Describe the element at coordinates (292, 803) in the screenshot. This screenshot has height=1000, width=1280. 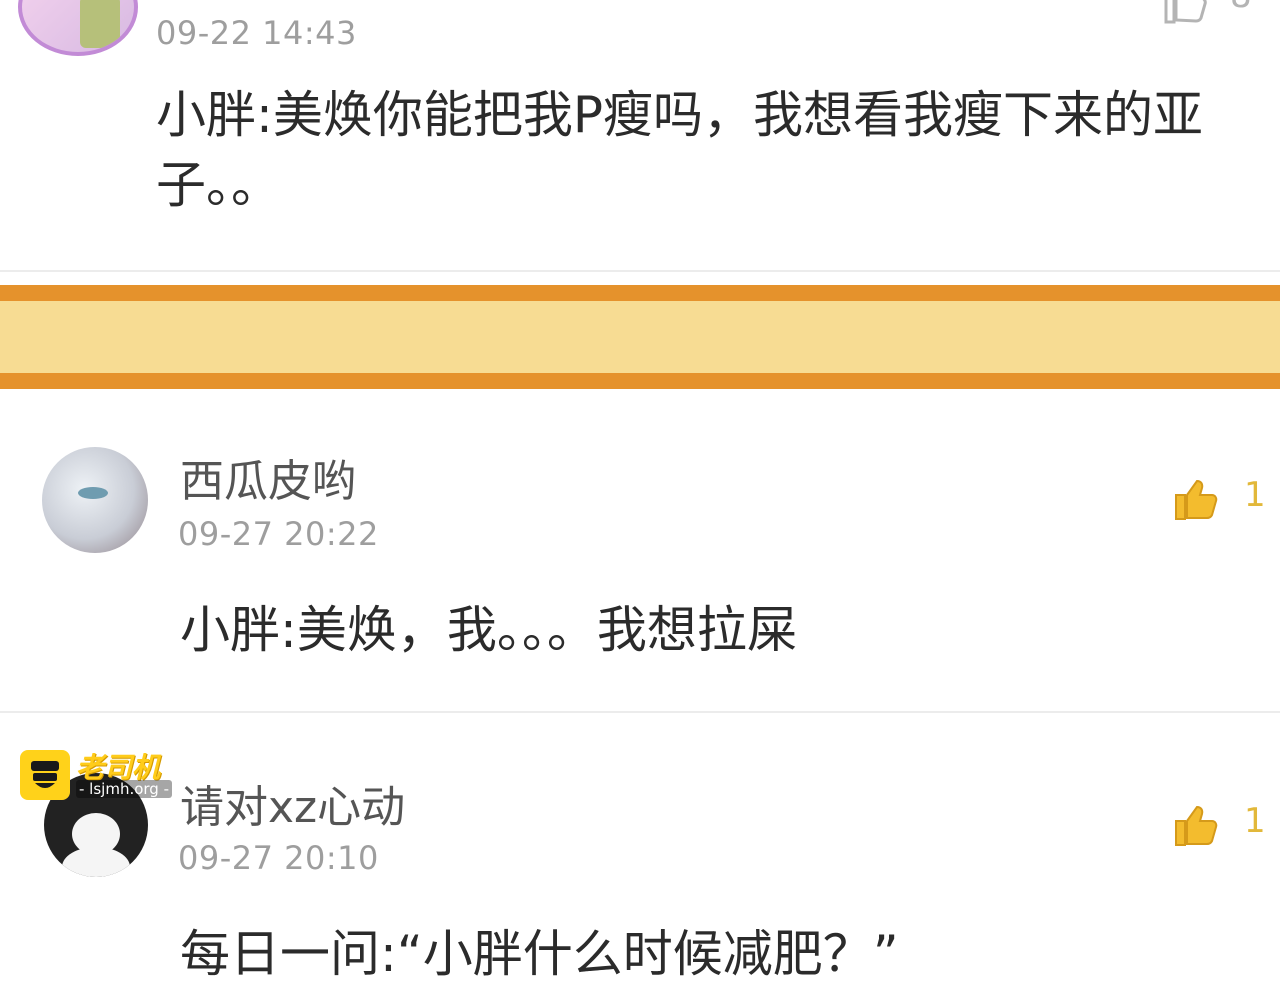
I see `username: 请对xz心动` at that location.